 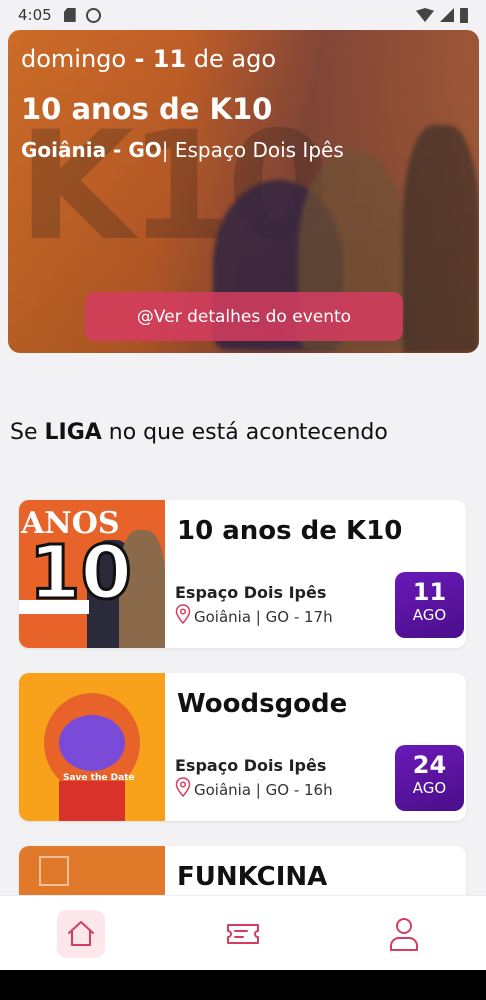 What do you see at coordinates (464, 15) in the screenshot?
I see `battery-icon` at bounding box center [464, 15].